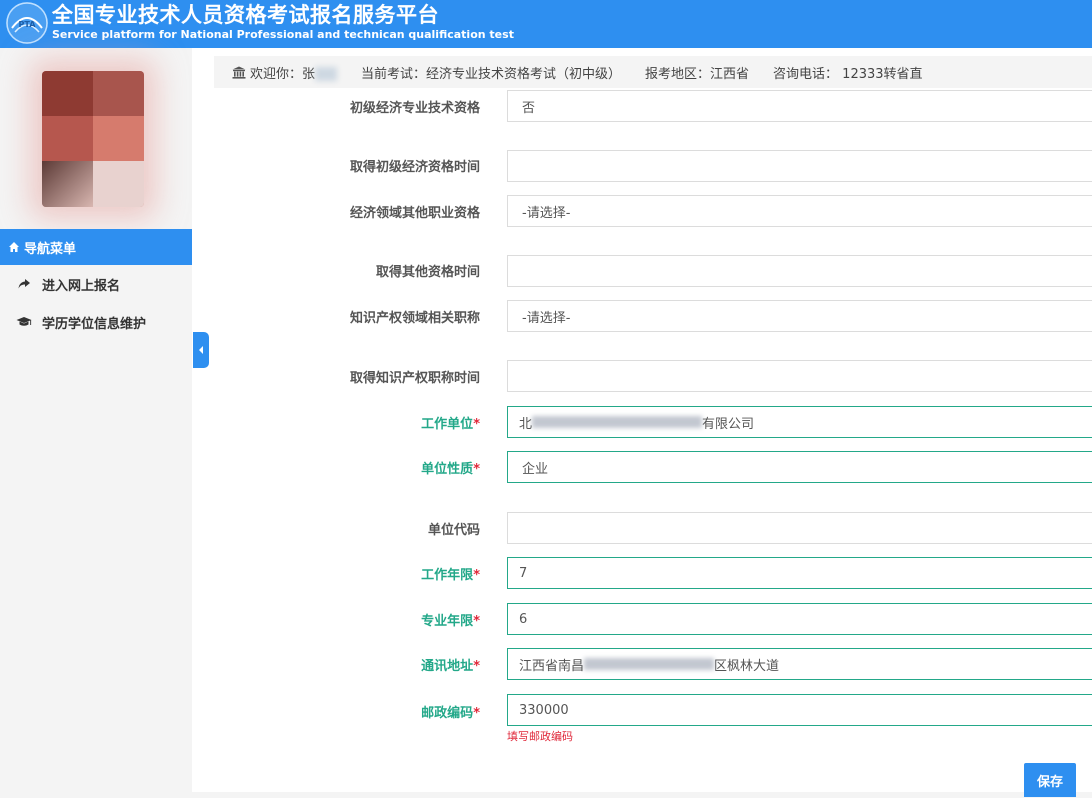 The height and width of the screenshot is (798, 1092). I want to click on ip-title-select: -请选择-, so click(799, 316).